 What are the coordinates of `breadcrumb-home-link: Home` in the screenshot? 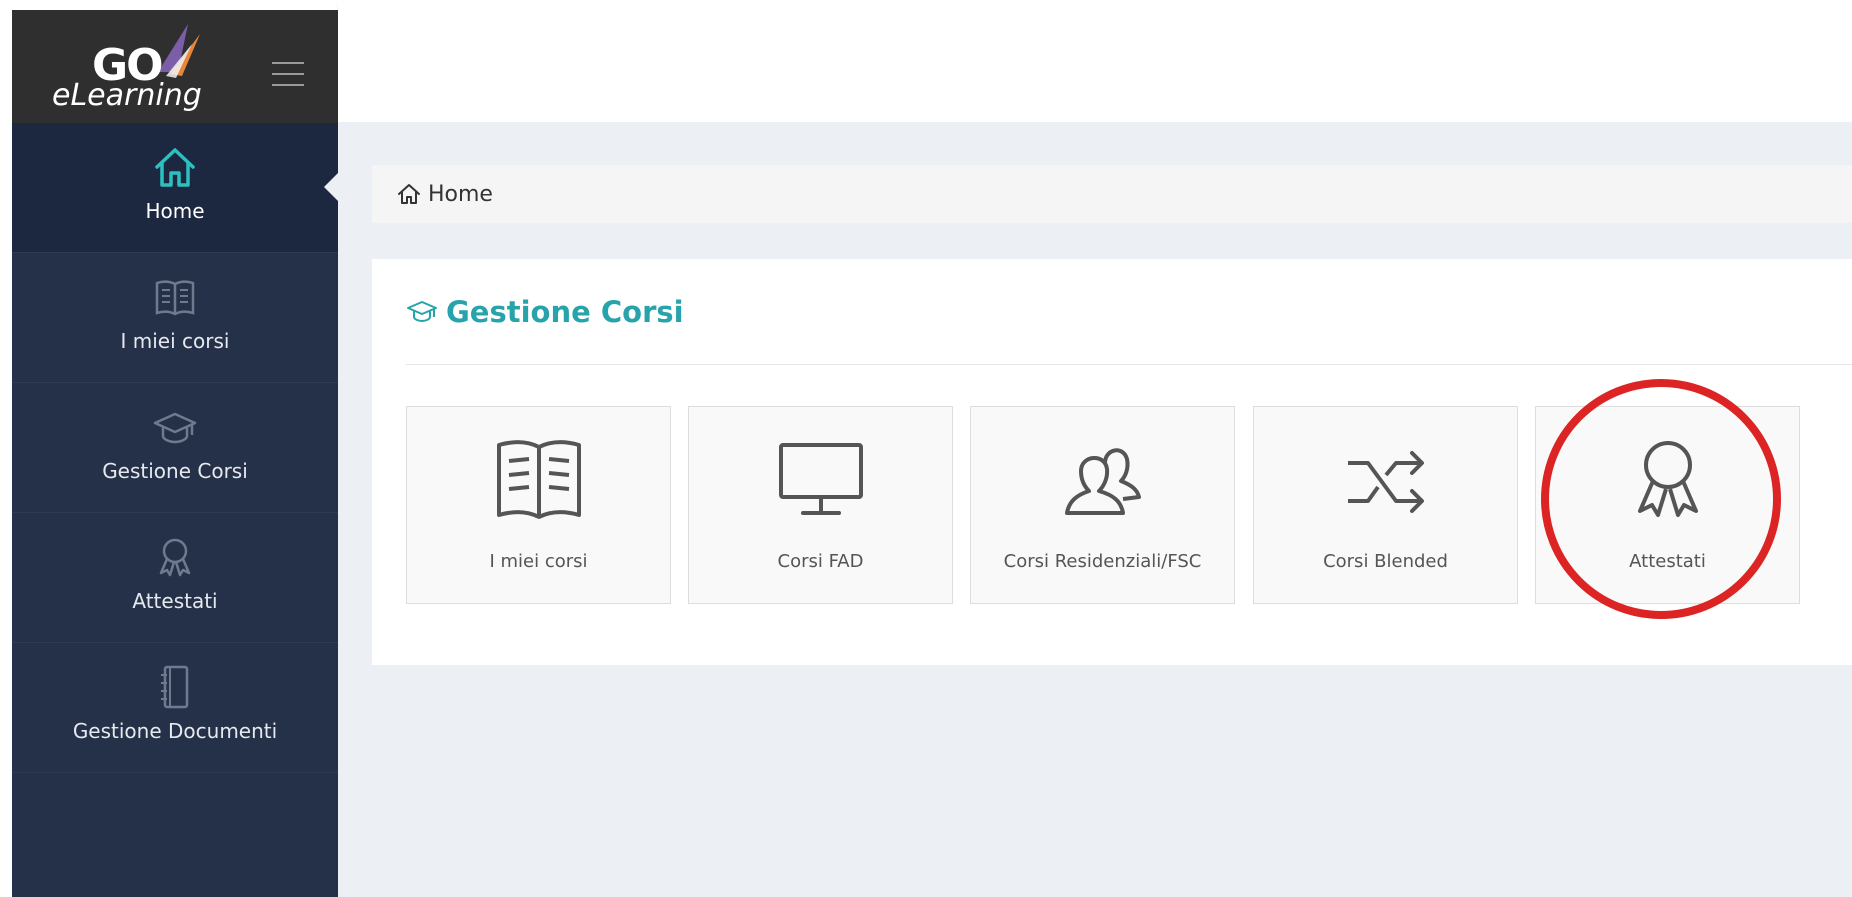 It's located at (460, 194).